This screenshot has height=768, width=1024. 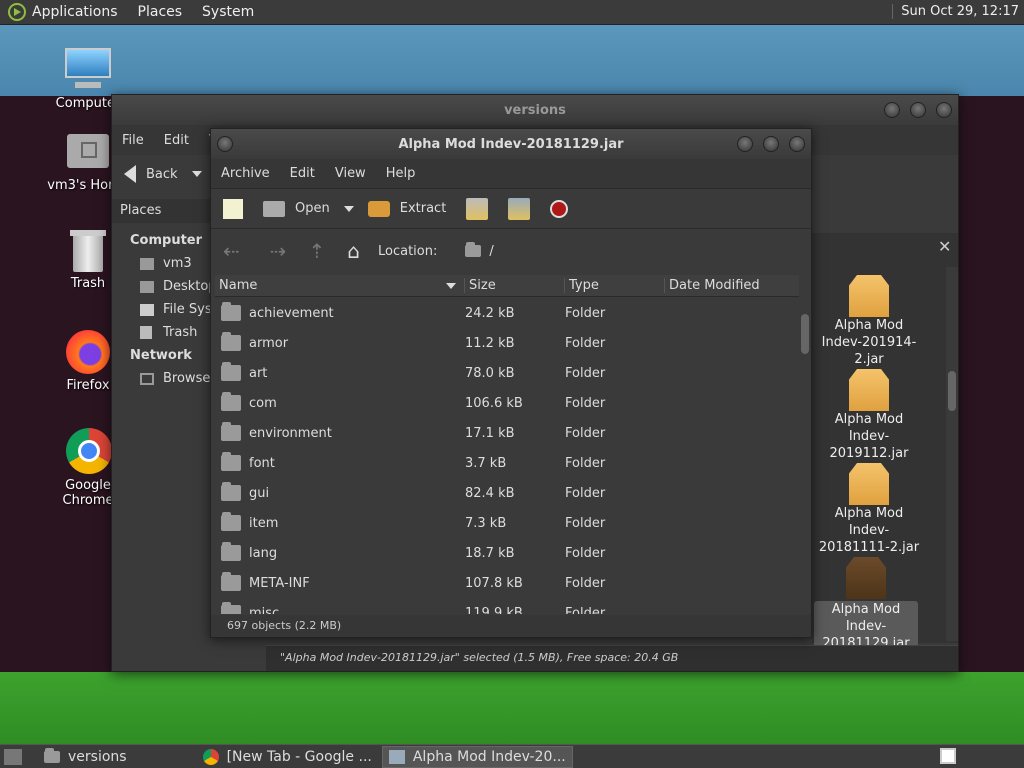 I want to click on window-title: Alpha Mod Indev-20181129.jar, so click(x=511, y=144).